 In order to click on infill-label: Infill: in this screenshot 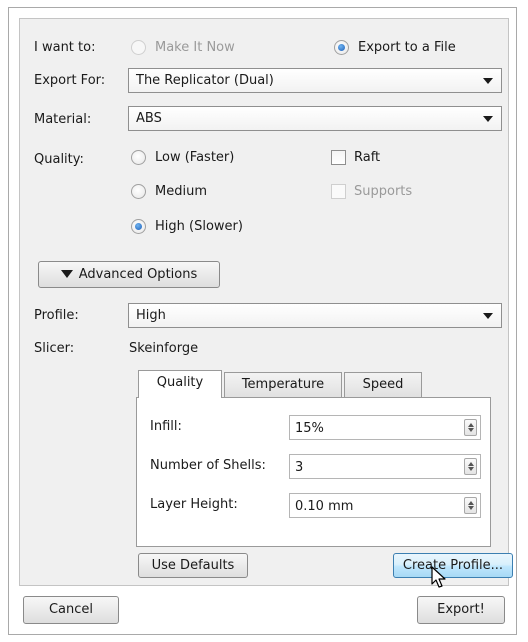, I will do `click(166, 426)`.